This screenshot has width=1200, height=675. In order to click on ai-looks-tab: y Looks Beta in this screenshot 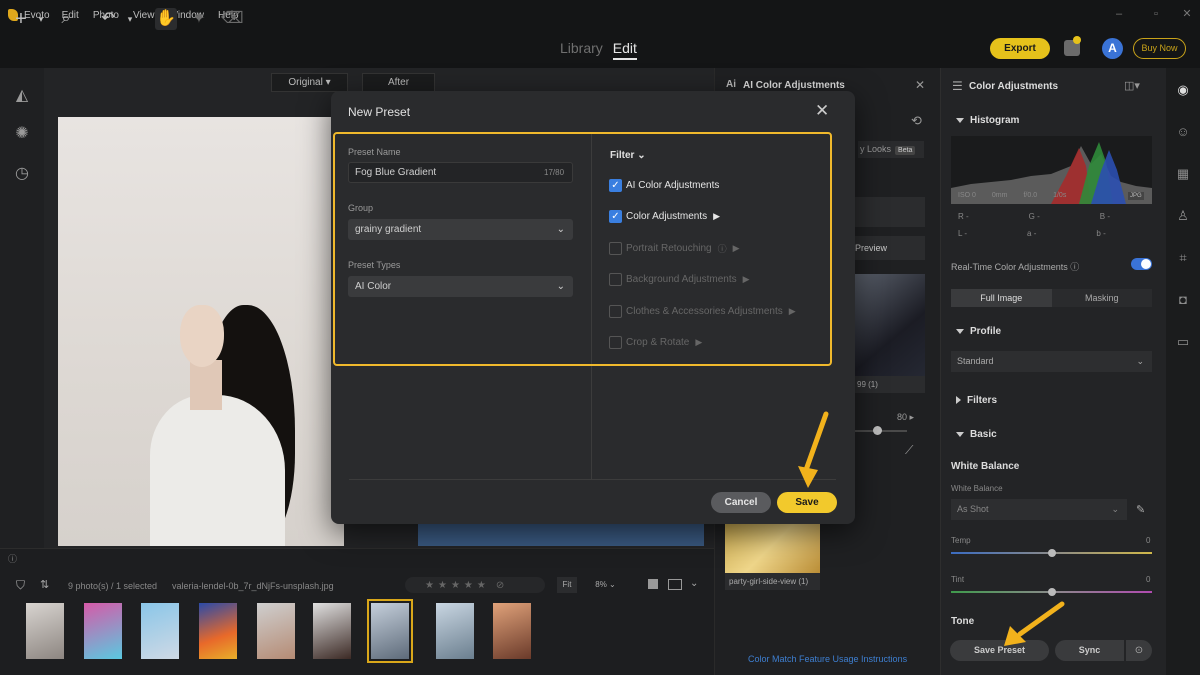, I will do `click(891, 149)`.